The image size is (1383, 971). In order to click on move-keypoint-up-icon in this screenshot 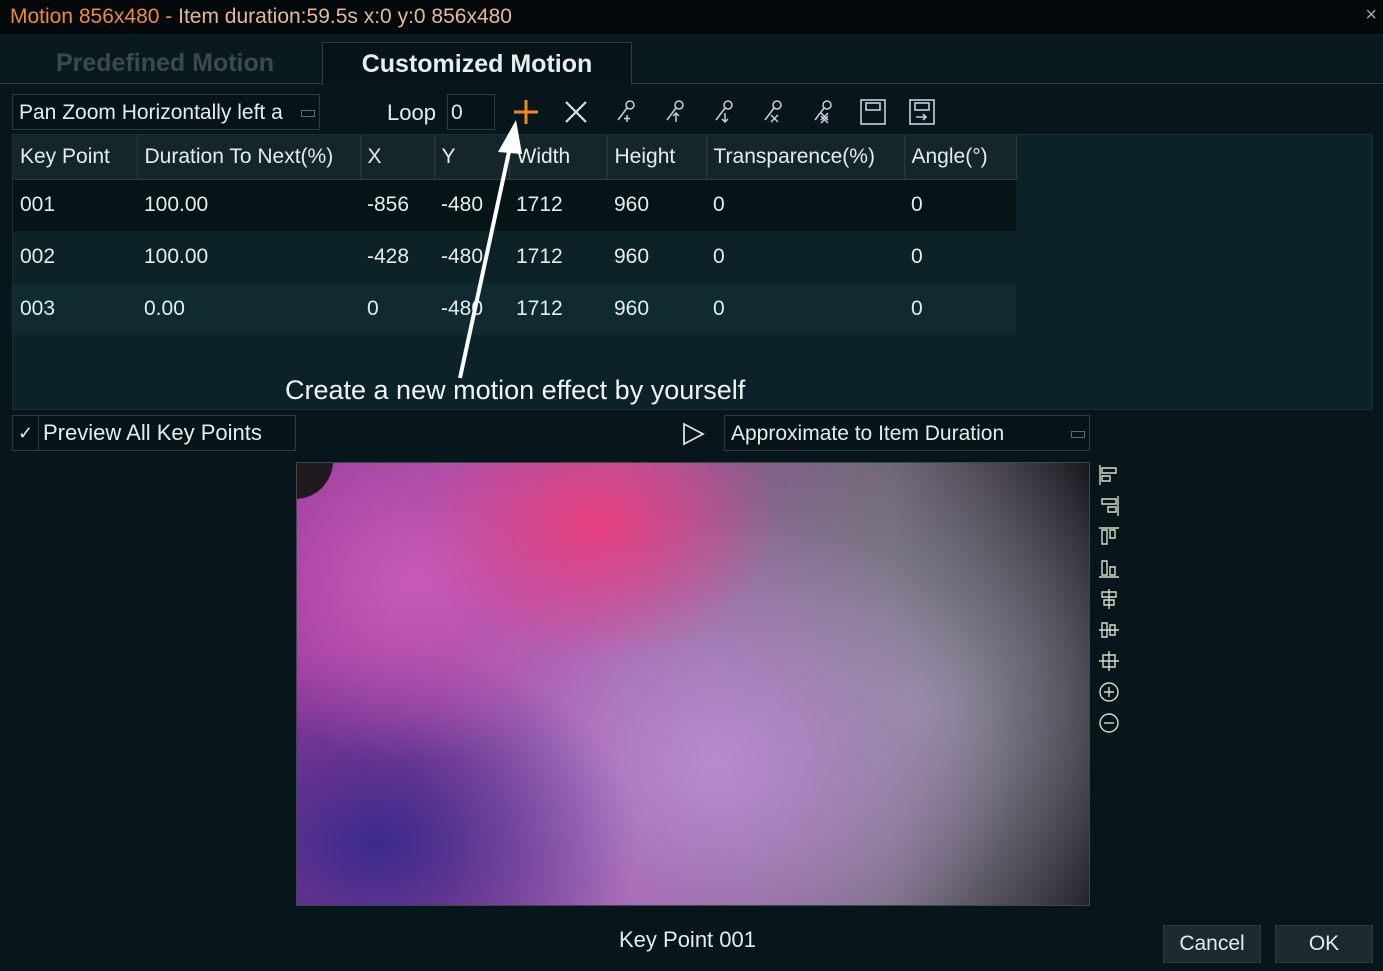, I will do `click(676, 112)`.